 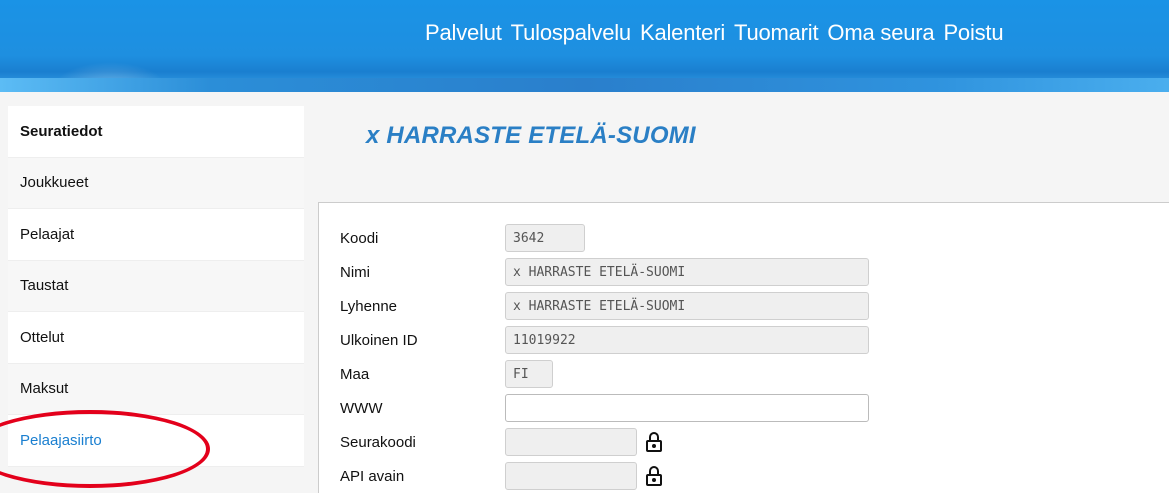 I want to click on nav-kalenteri: Kalenteri, so click(x=682, y=33).